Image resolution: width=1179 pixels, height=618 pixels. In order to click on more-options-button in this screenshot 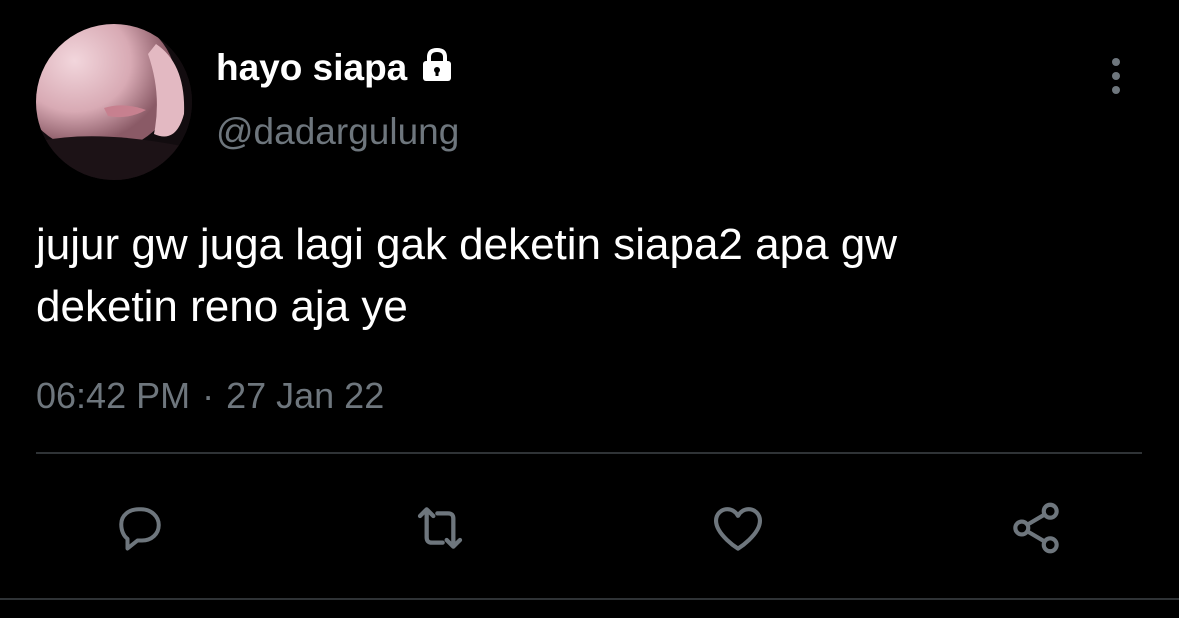, I will do `click(1116, 76)`.